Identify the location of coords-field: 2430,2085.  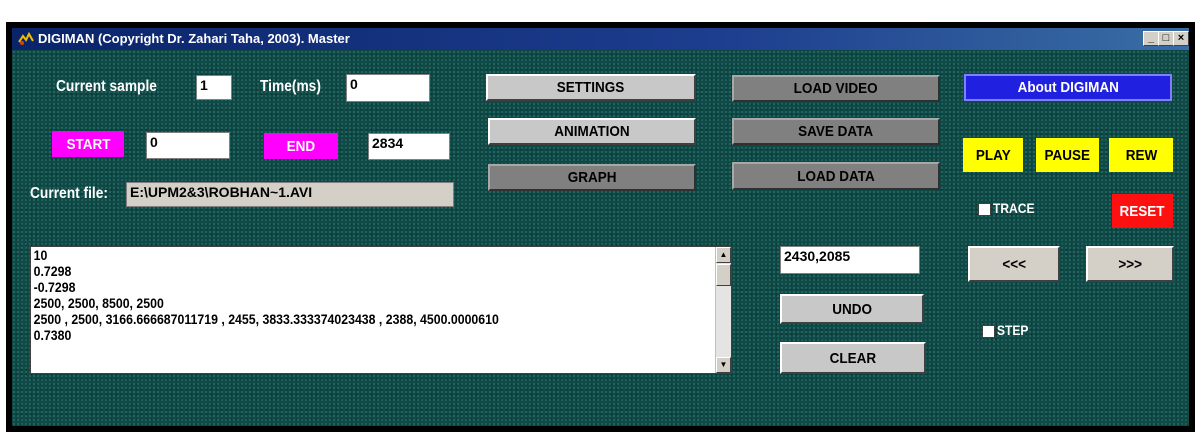
(850, 260).